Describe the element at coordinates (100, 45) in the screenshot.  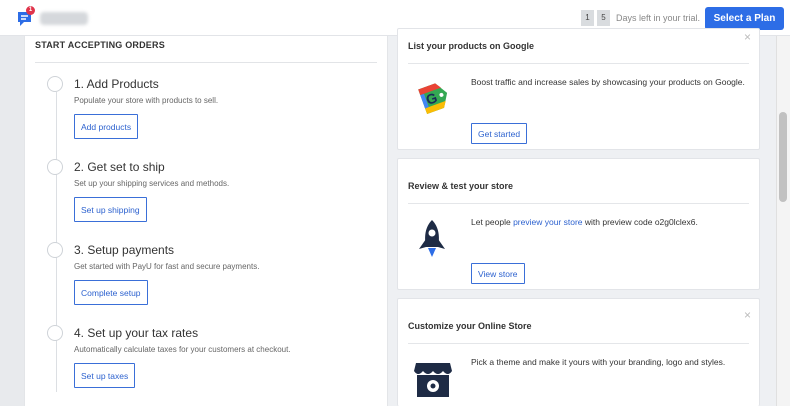
I see `panel-title: START ACCEPTING ORDERS` at that location.